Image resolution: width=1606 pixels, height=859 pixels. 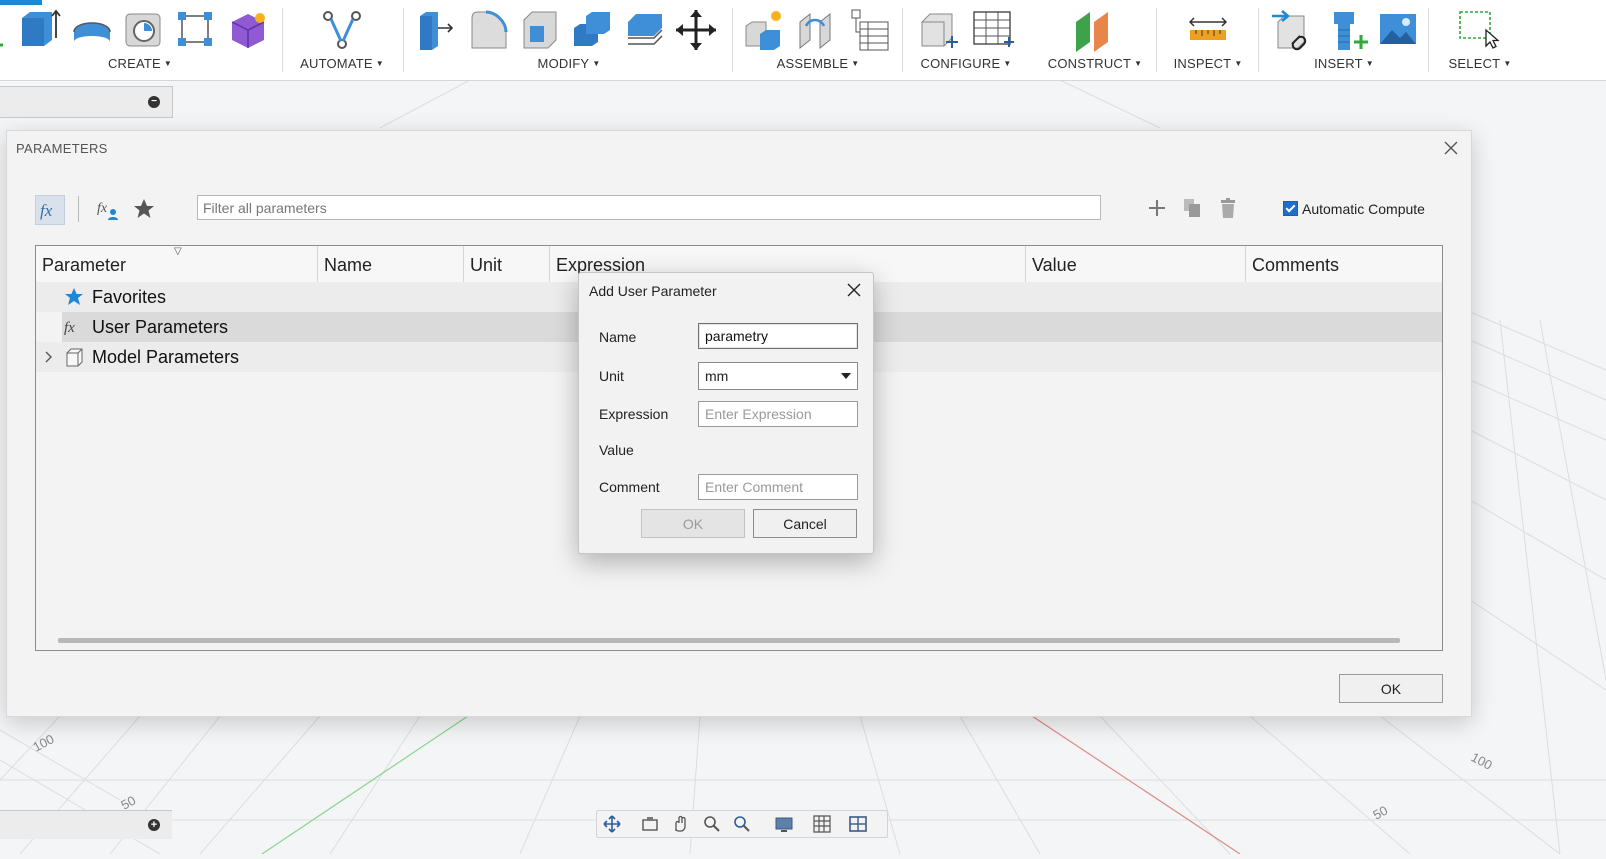 I want to click on hole-icon, so click(x=144, y=30).